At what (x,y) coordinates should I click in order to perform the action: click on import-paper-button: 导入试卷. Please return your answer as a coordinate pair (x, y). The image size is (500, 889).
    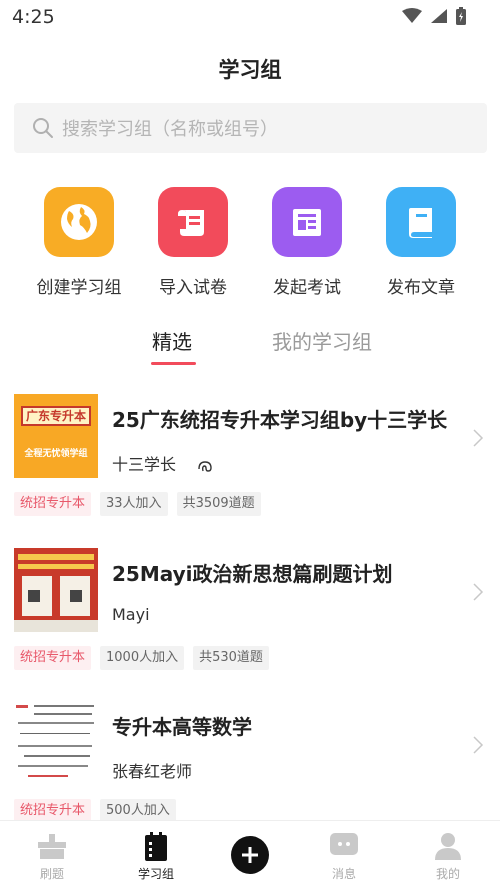
    Looking at the image, I should click on (193, 242).